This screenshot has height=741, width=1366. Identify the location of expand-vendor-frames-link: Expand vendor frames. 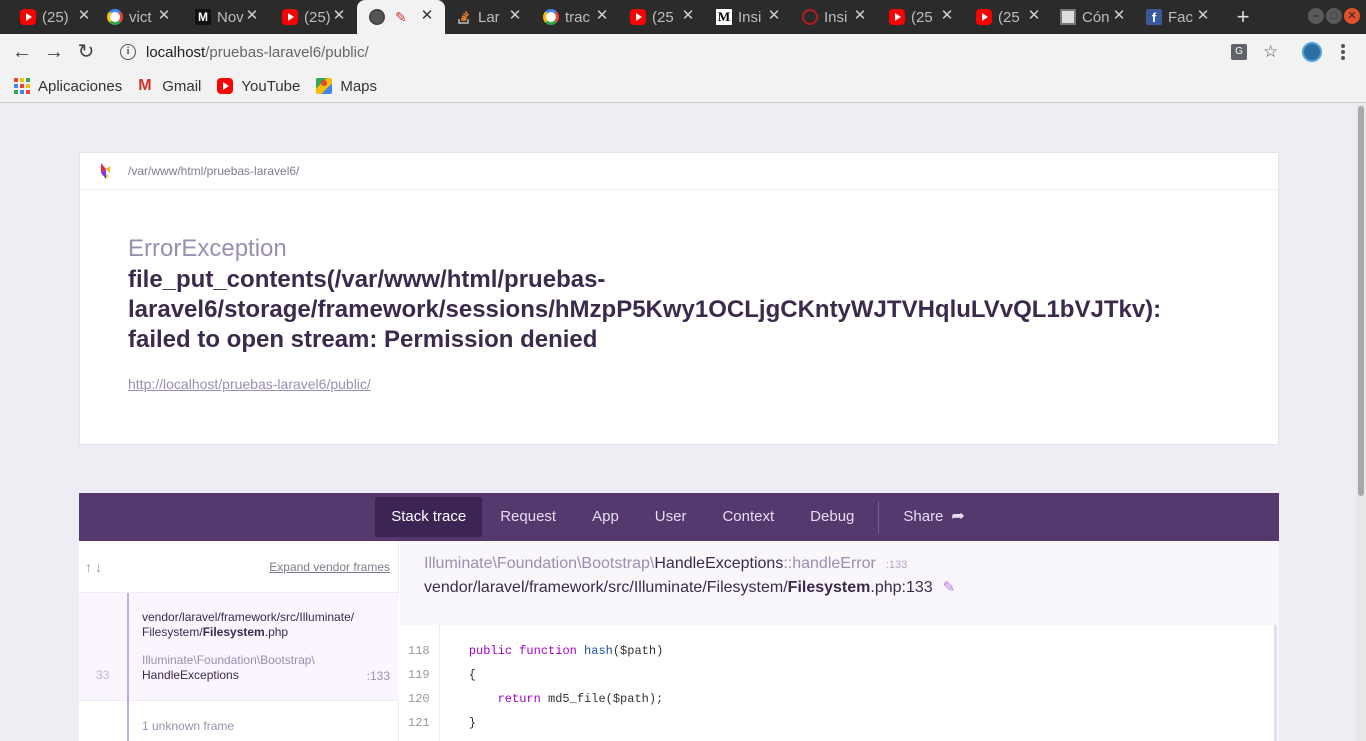
(329, 567).